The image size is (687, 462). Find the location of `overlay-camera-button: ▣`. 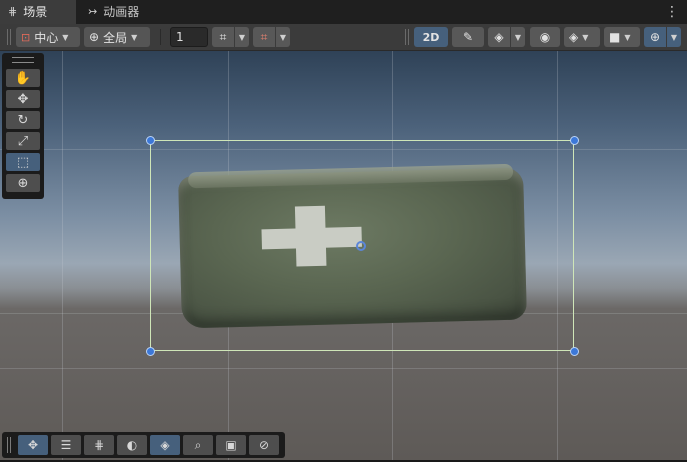

overlay-camera-button: ▣ is located at coordinates (231, 445).